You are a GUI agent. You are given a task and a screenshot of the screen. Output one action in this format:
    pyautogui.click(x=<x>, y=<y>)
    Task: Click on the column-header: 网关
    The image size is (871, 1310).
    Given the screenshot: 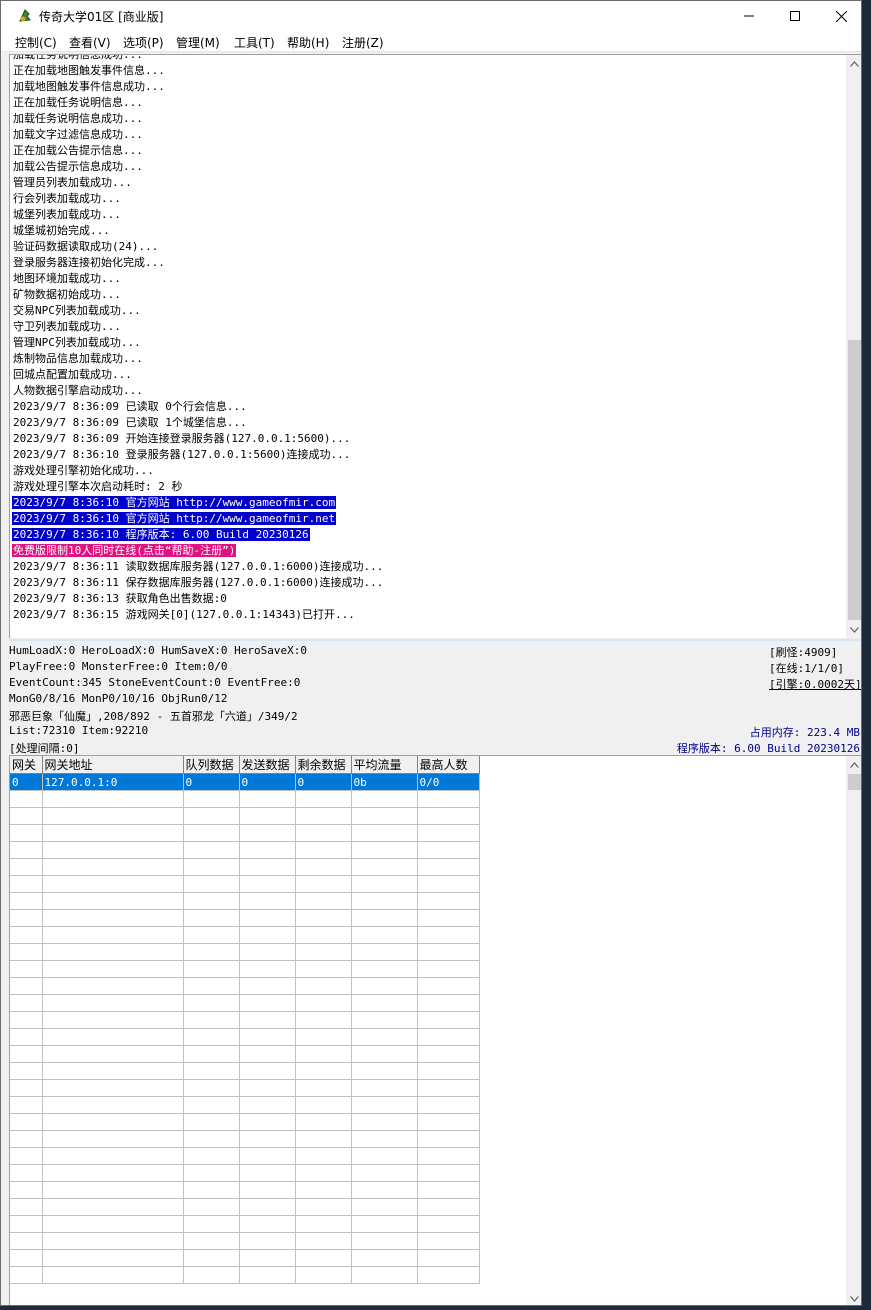 What is the action you would take?
    pyautogui.click(x=26, y=765)
    